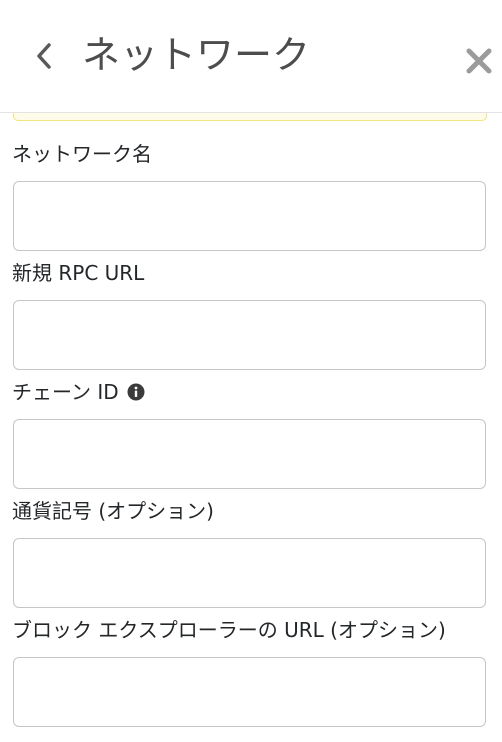  I want to click on network-name-label-text: ネットワーク名, so click(82, 154).